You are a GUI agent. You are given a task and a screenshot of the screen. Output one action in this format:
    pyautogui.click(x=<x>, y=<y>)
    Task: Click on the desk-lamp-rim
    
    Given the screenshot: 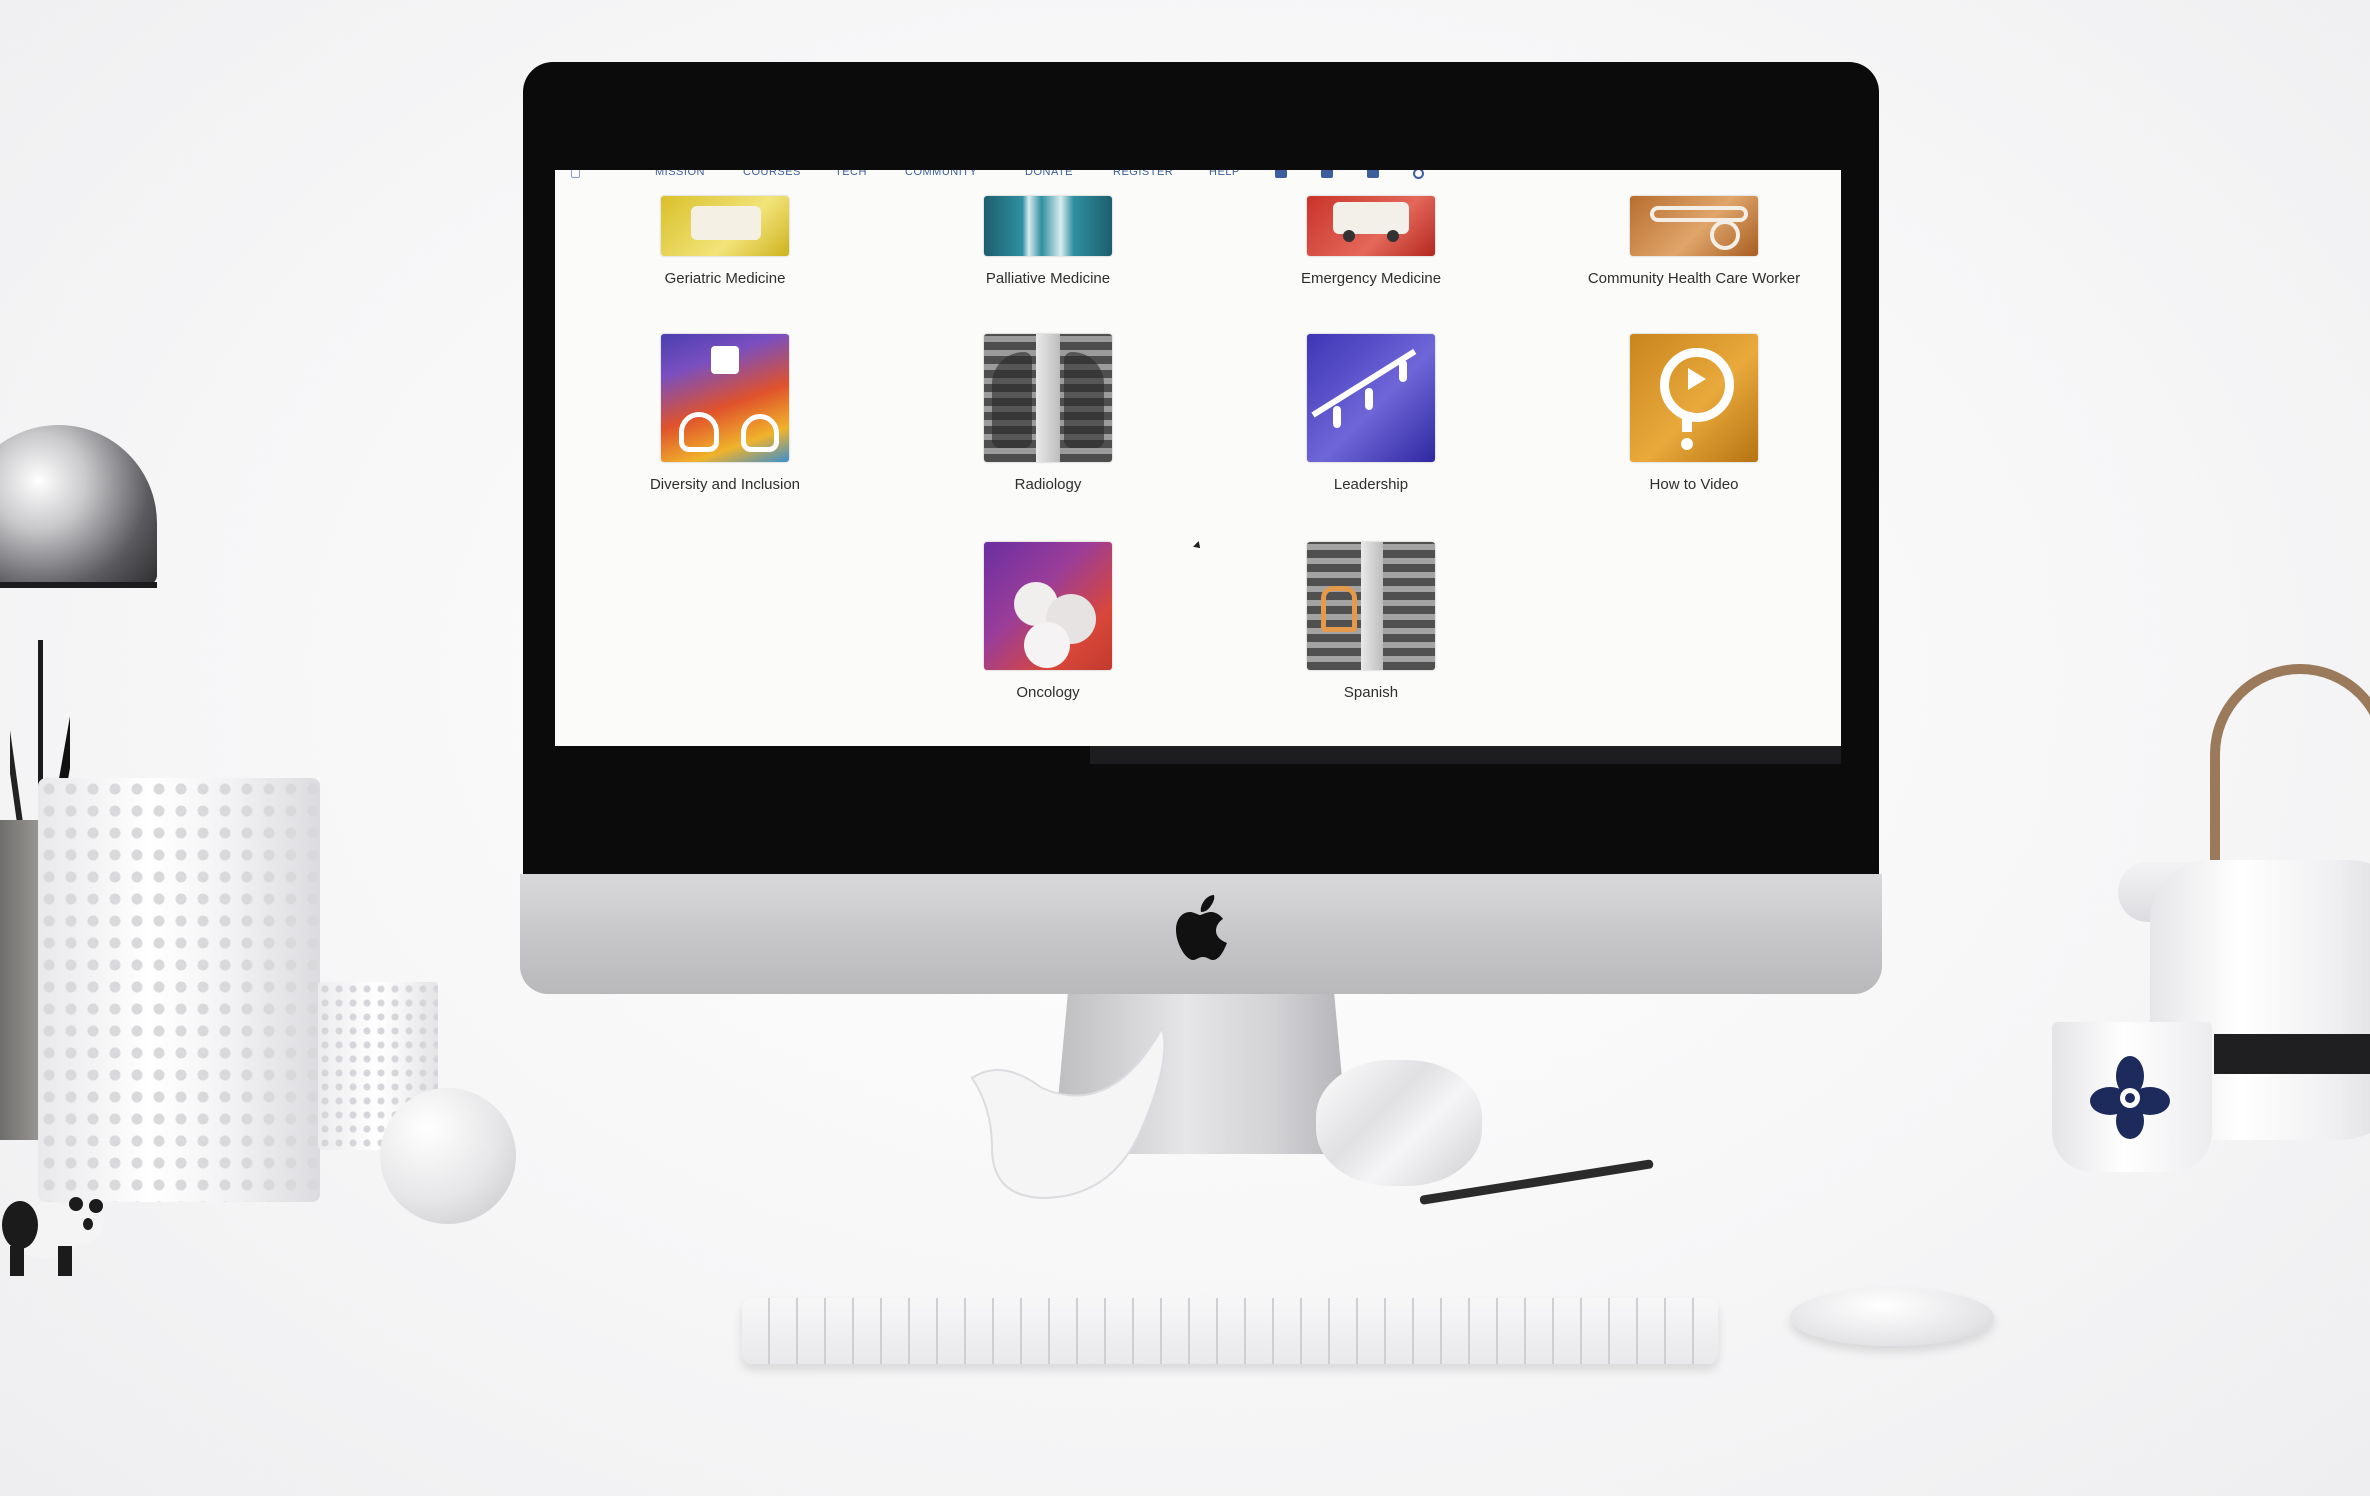 What is the action you would take?
    pyautogui.click(x=78, y=585)
    